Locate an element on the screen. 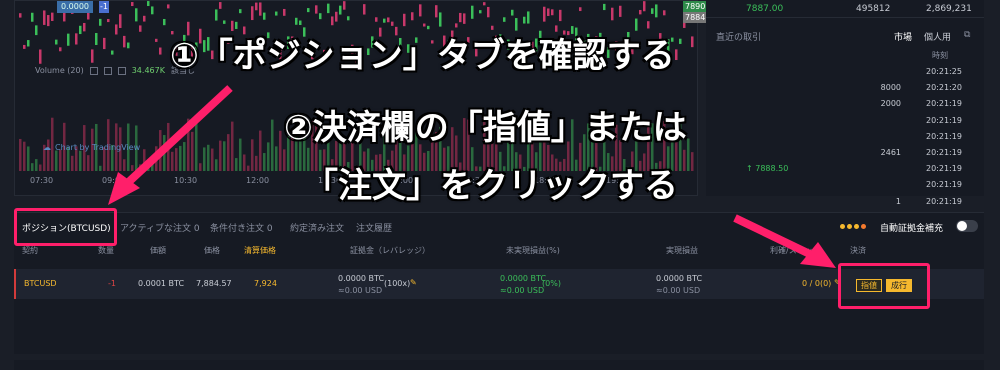 Image resolution: width=1000 pixels, height=370 pixels. annotation-line-1: ①「ポジション」タブを確認する is located at coordinates (422, 56).